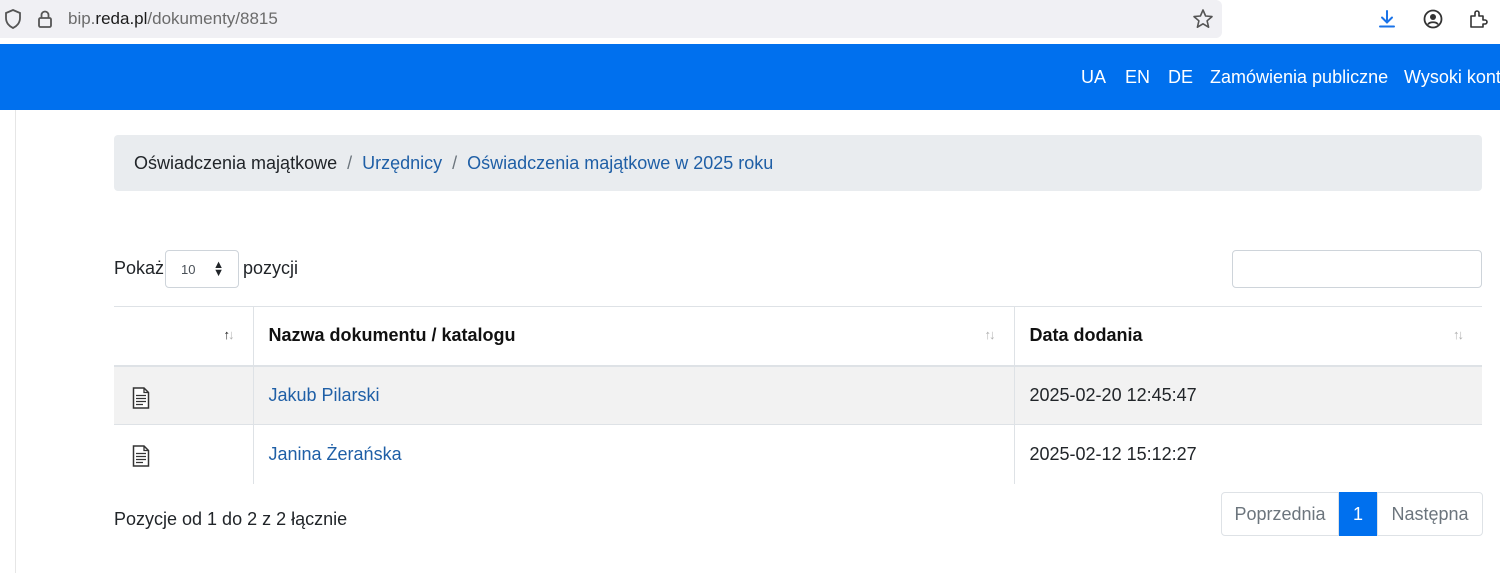  What do you see at coordinates (15, 341) in the screenshot?
I see `page-left-border` at bounding box center [15, 341].